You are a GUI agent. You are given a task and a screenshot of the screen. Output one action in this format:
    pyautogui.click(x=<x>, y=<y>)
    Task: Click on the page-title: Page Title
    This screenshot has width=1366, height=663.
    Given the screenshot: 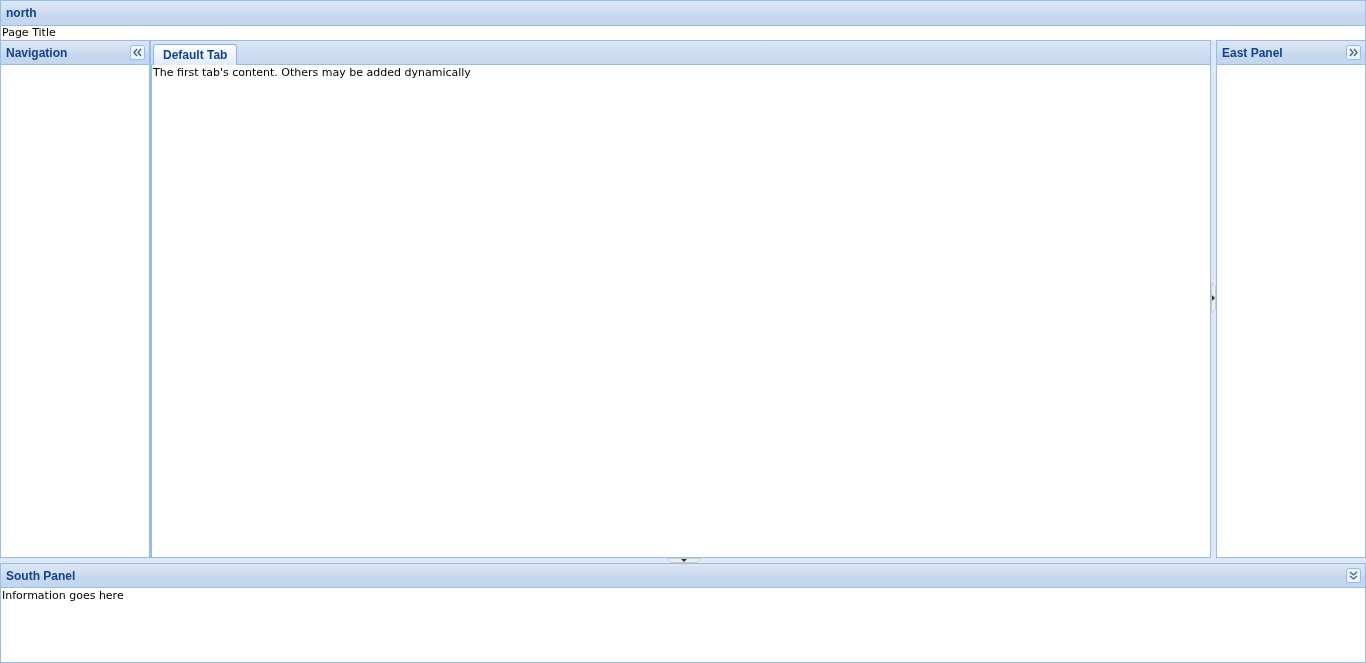 What is the action you would take?
    pyautogui.click(x=29, y=32)
    